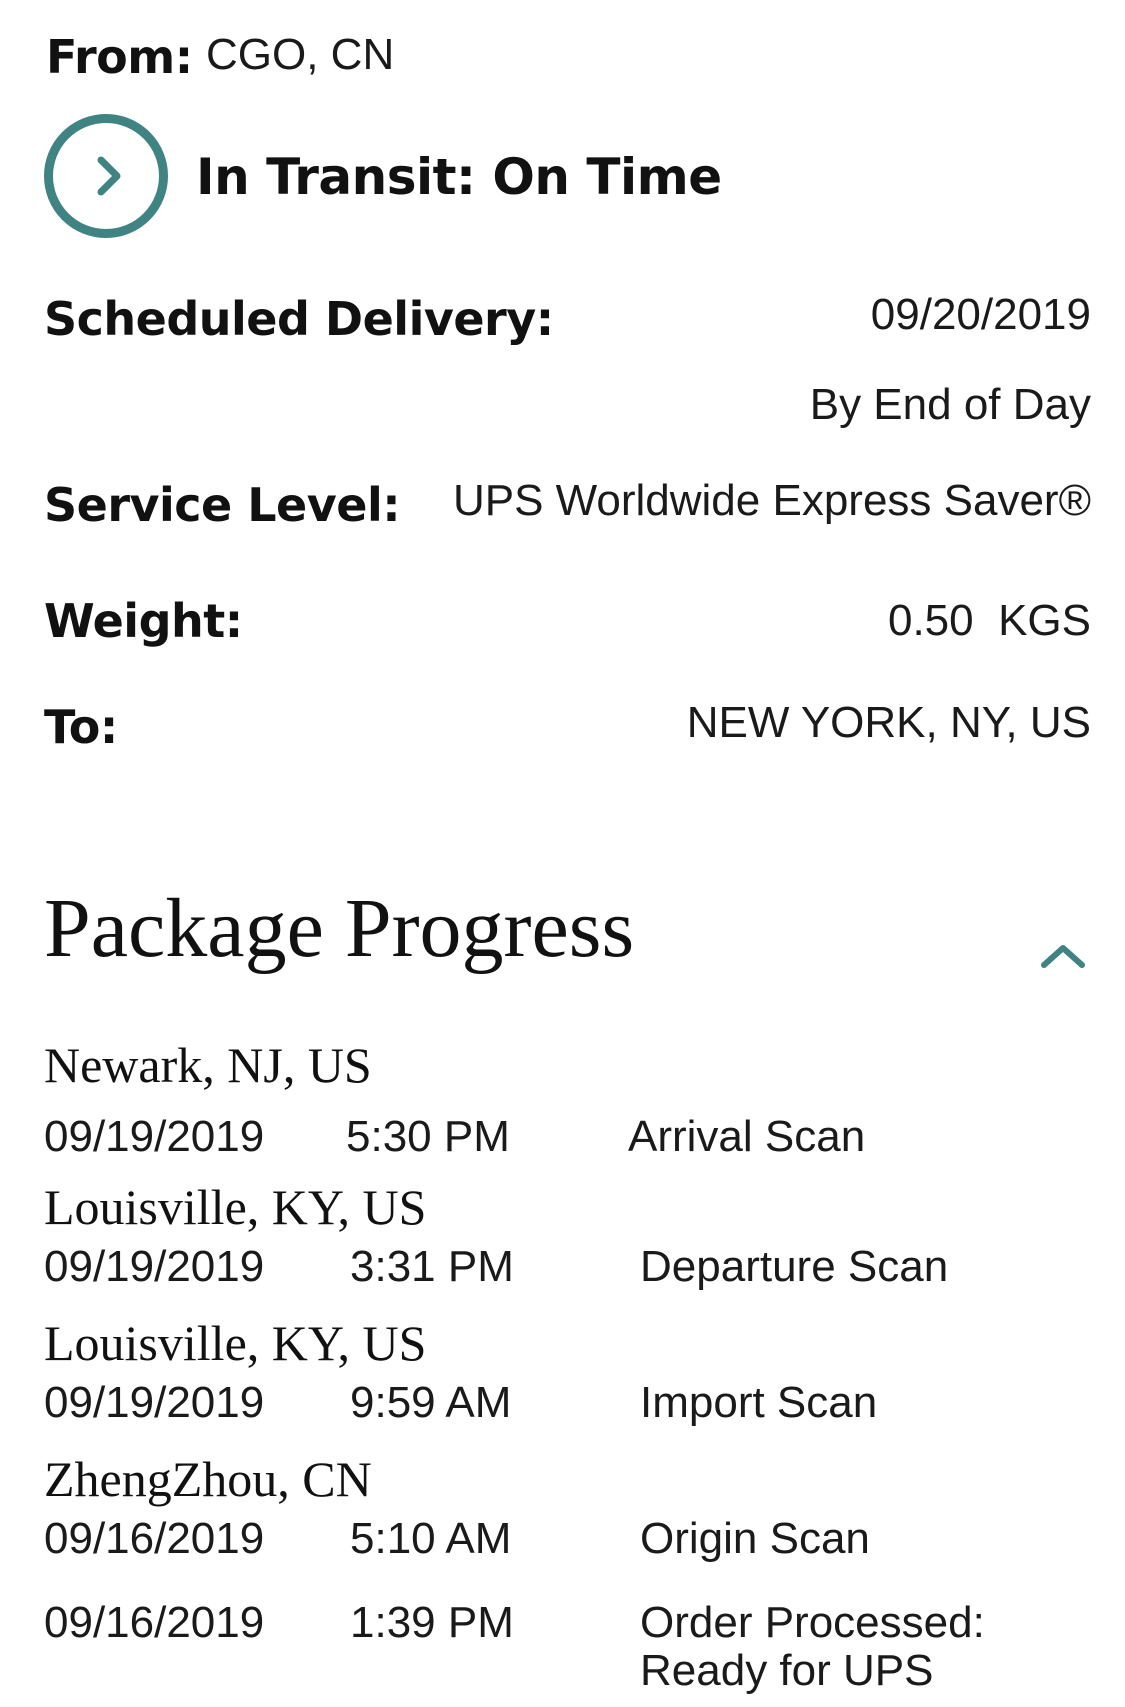  I want to click on service-level-value: UPS Worldwide Express Saver®, so click(771, 500).